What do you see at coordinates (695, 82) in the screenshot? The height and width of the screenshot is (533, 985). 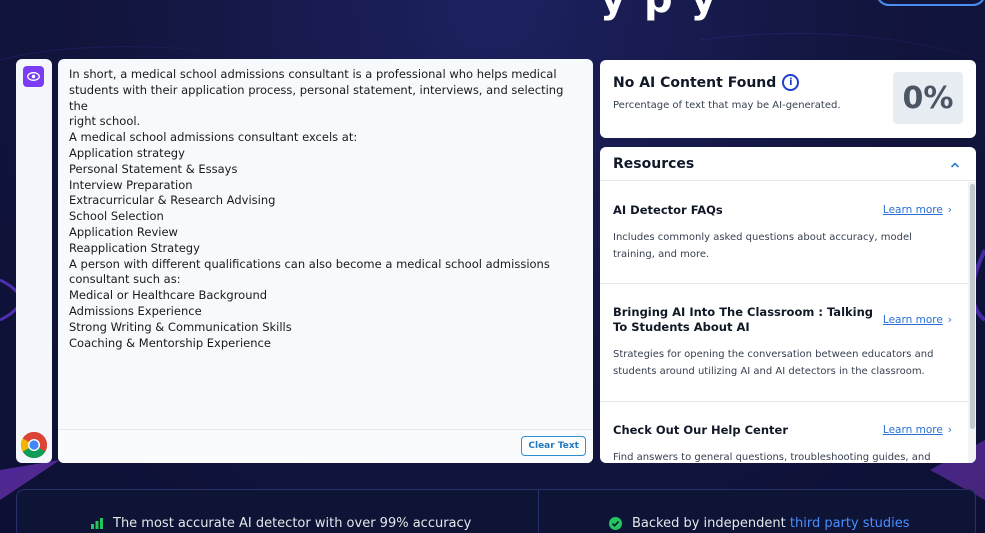 I see `result-title: No AI Content Found` at bounding box center [695, 82].